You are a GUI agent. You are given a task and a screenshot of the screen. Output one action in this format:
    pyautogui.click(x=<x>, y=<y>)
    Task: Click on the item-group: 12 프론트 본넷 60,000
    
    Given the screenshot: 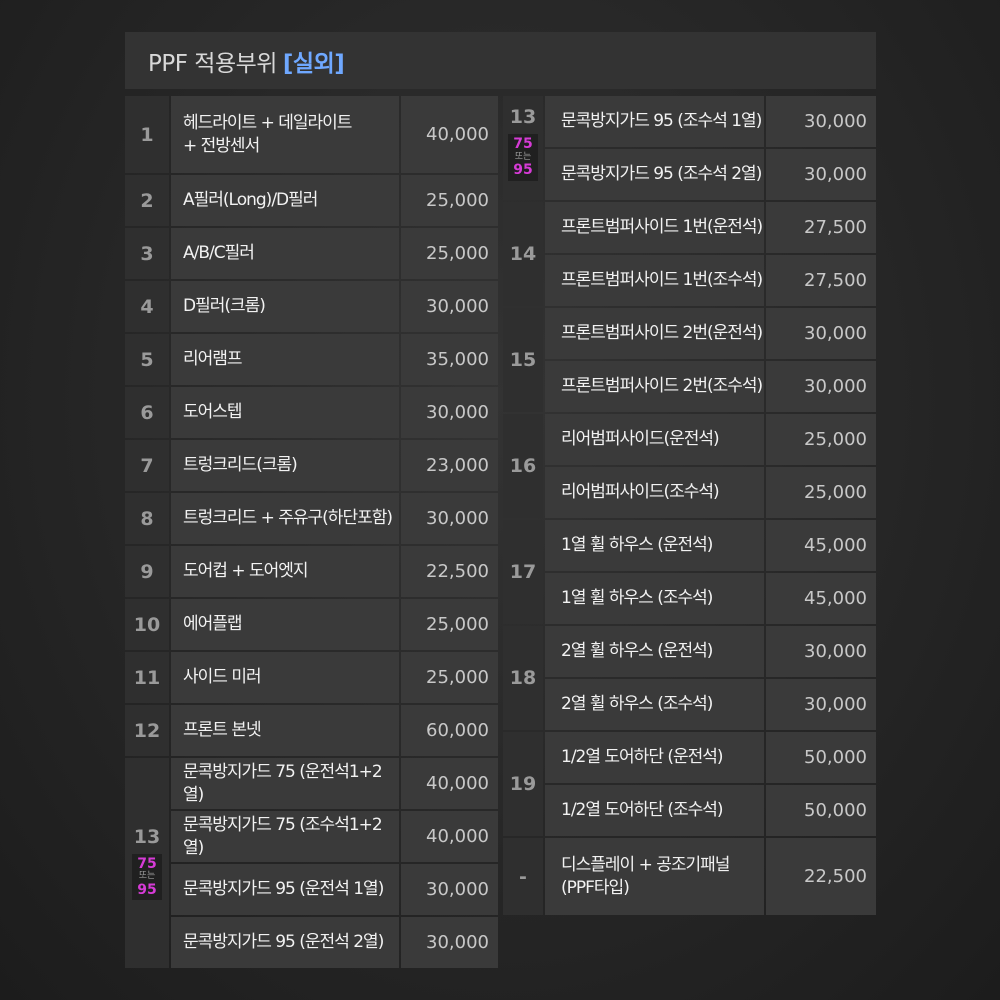 What is the action you would take?
    pyautogui.click(x=311, y=730)
    